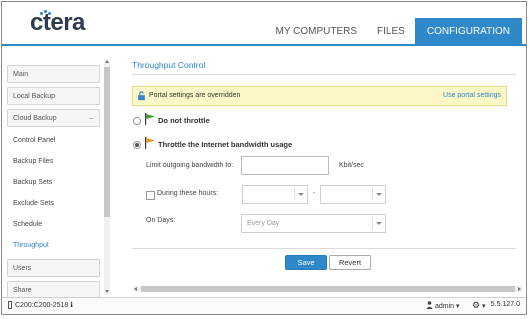  I want to click on tab-my-computers: MY COMPUTERS, so click(317, 31).